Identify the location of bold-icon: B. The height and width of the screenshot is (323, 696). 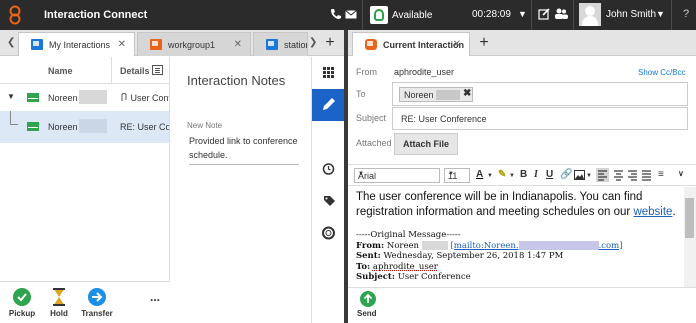
(523, 174).